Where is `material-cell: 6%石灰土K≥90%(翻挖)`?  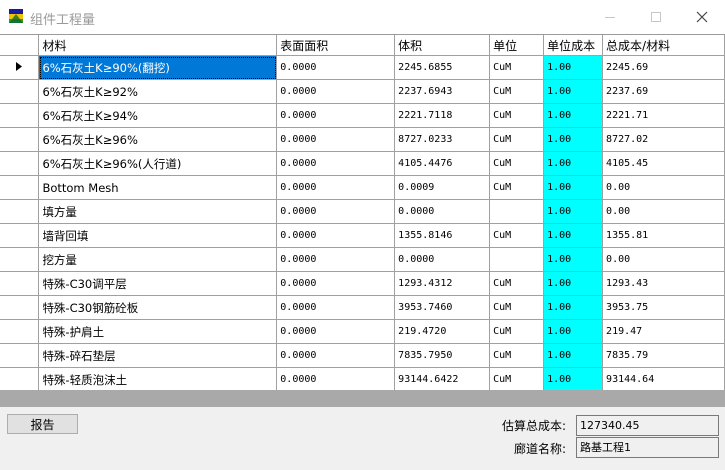
material-cell: 6%石灰土K≥90%(翻挖) is located at coordinates (158, 67).